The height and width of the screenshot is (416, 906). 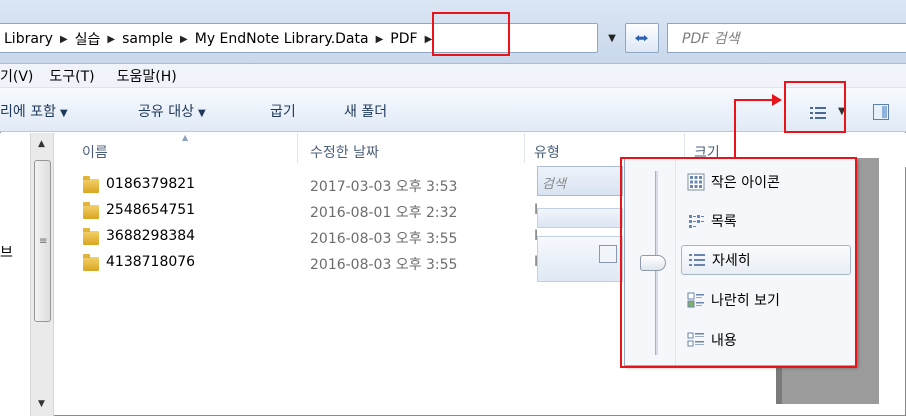 I want to click on view-button-highlight, so click(x=815, y=107).